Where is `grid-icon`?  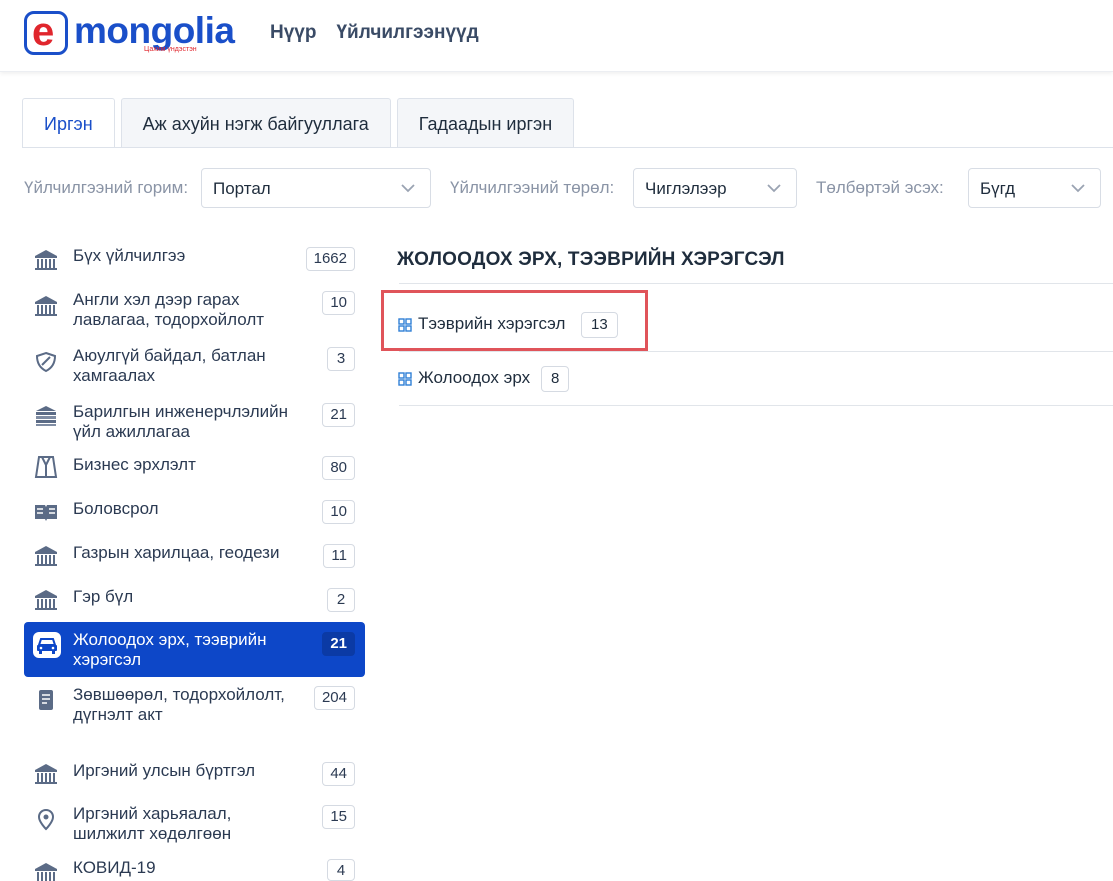 grid-icon is located at coordinates (405, 379).